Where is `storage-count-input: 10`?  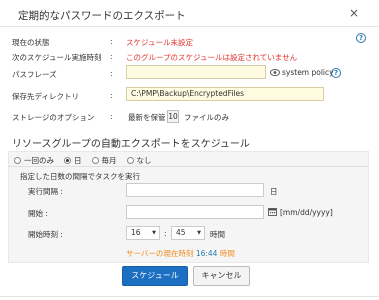 storage-count-input: 10 is located at coordinates (173, 116).